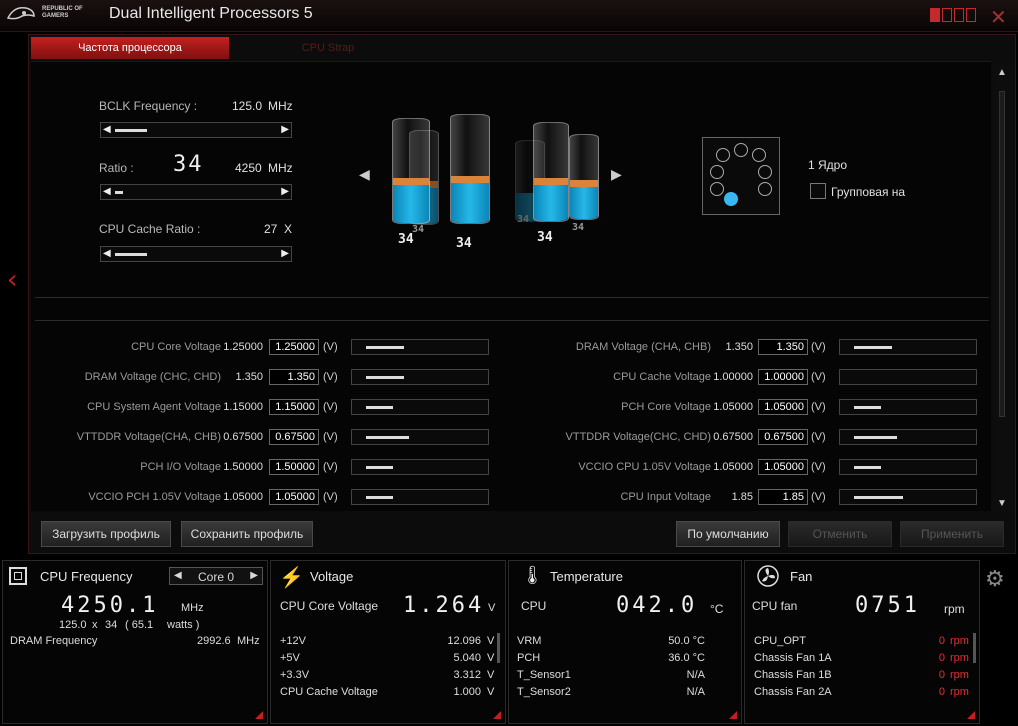 The height and width of the screenshot is (726, 1018). What do you see at coordinates (294, 467) in the screenshot?
I see `voltage-input: 1.50000` at bounding box center [294, 467].